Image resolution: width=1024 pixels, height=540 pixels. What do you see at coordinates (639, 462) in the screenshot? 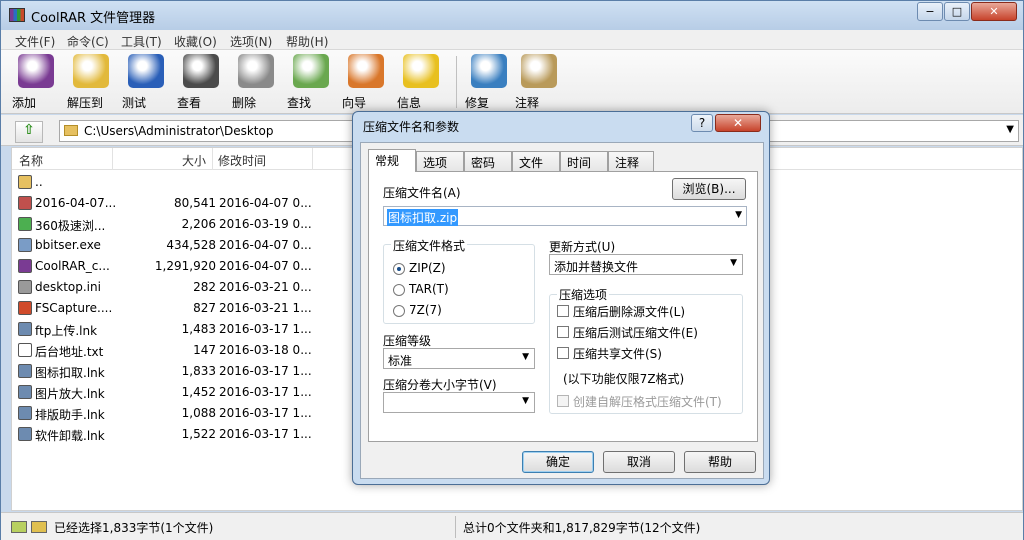
I see `cancel-button: 取消` at bounding box center [639, 462].